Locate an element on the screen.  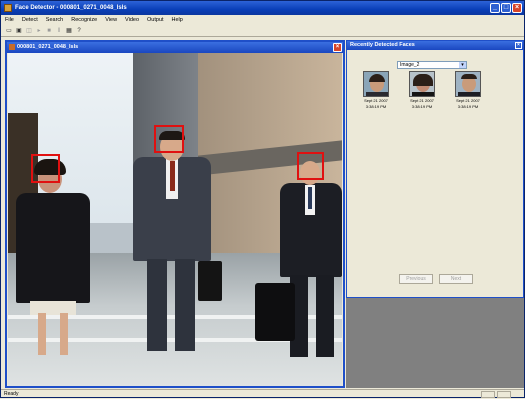
document-icon is located at coordinates (12, 47).